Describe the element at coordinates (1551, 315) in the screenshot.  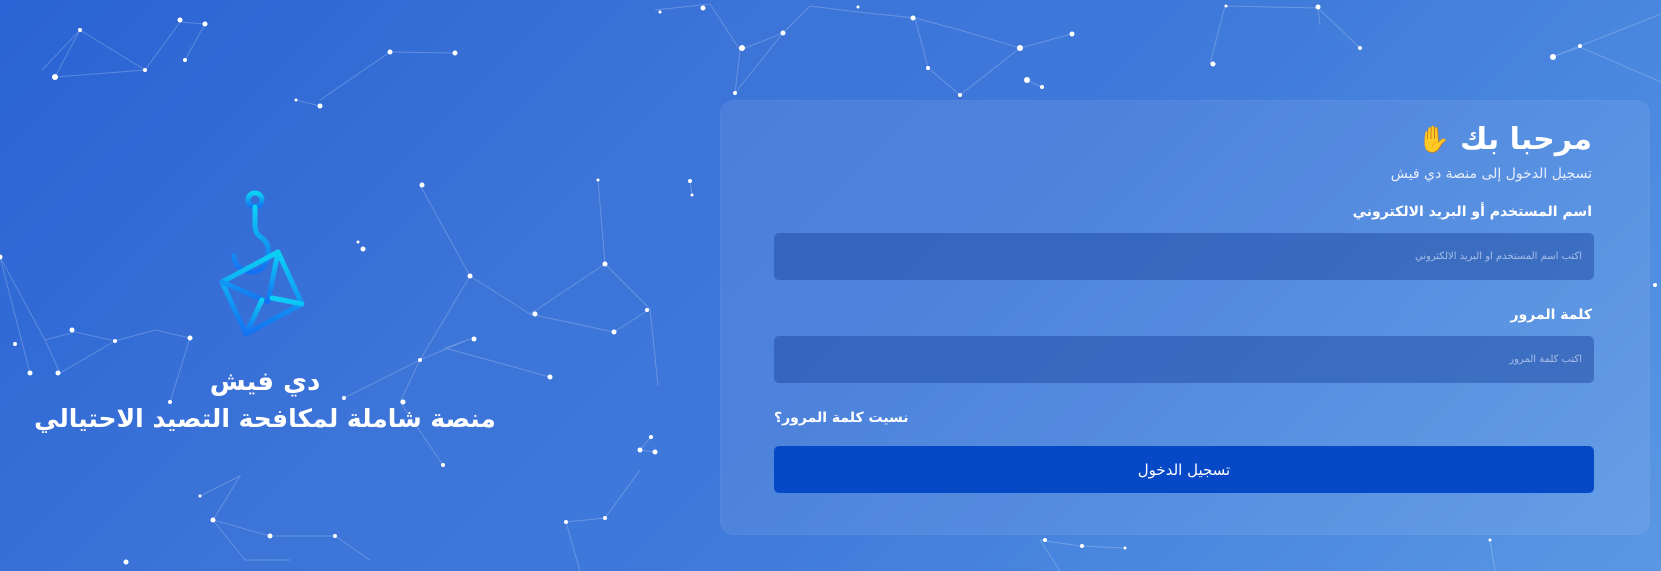
I see `password-label: كلمة المرور` at that location.